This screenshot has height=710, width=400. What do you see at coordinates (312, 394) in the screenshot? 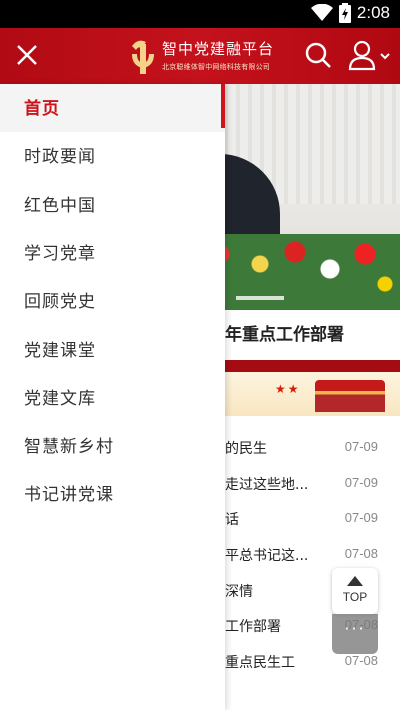
I see `tiananmen-banner: ★★` at bounding box center [312, 394].